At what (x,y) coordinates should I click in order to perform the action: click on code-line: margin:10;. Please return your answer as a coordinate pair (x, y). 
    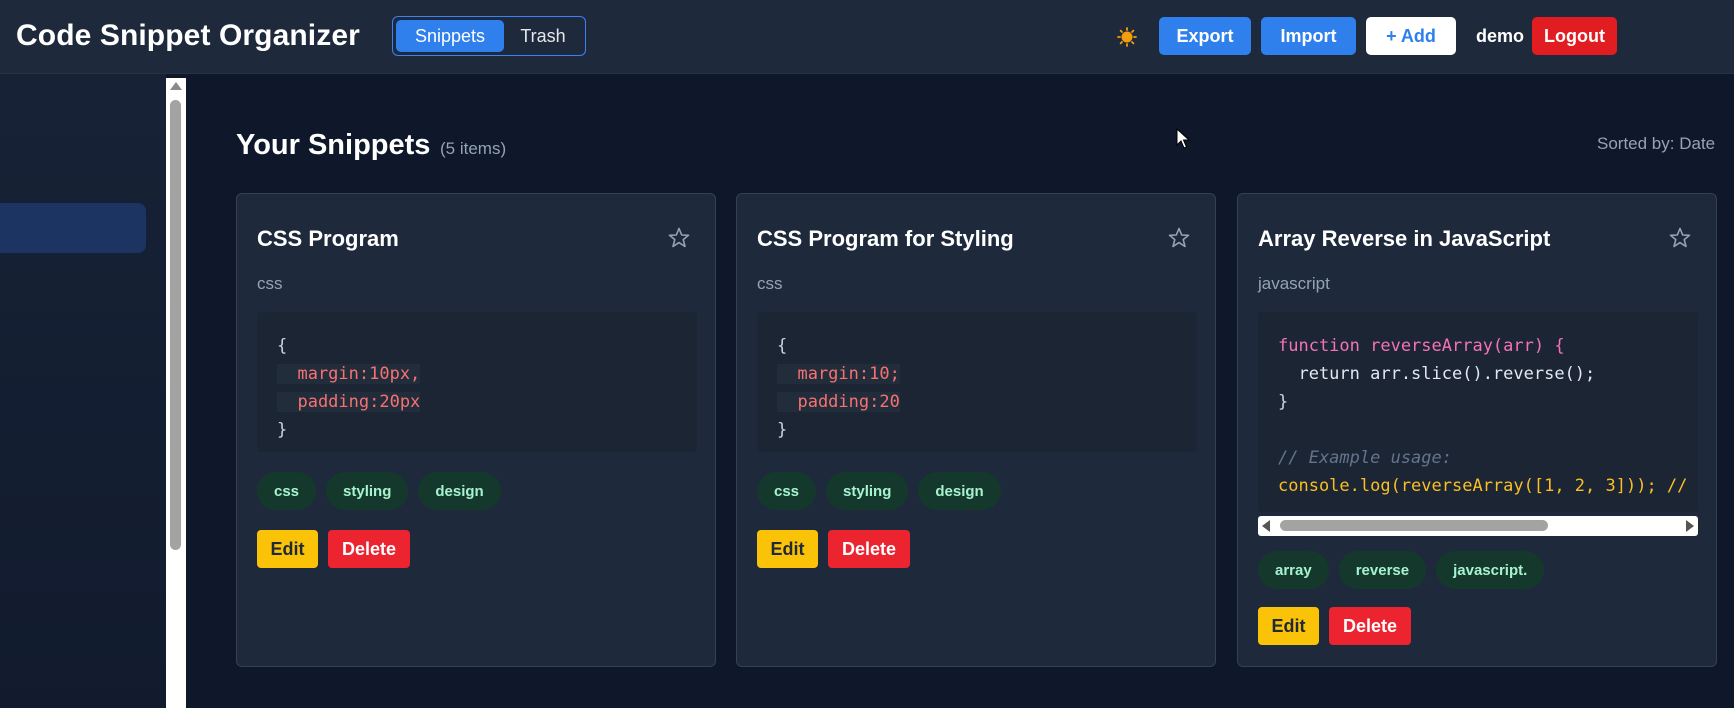
    Looking at the image, I should click on (838, 374).